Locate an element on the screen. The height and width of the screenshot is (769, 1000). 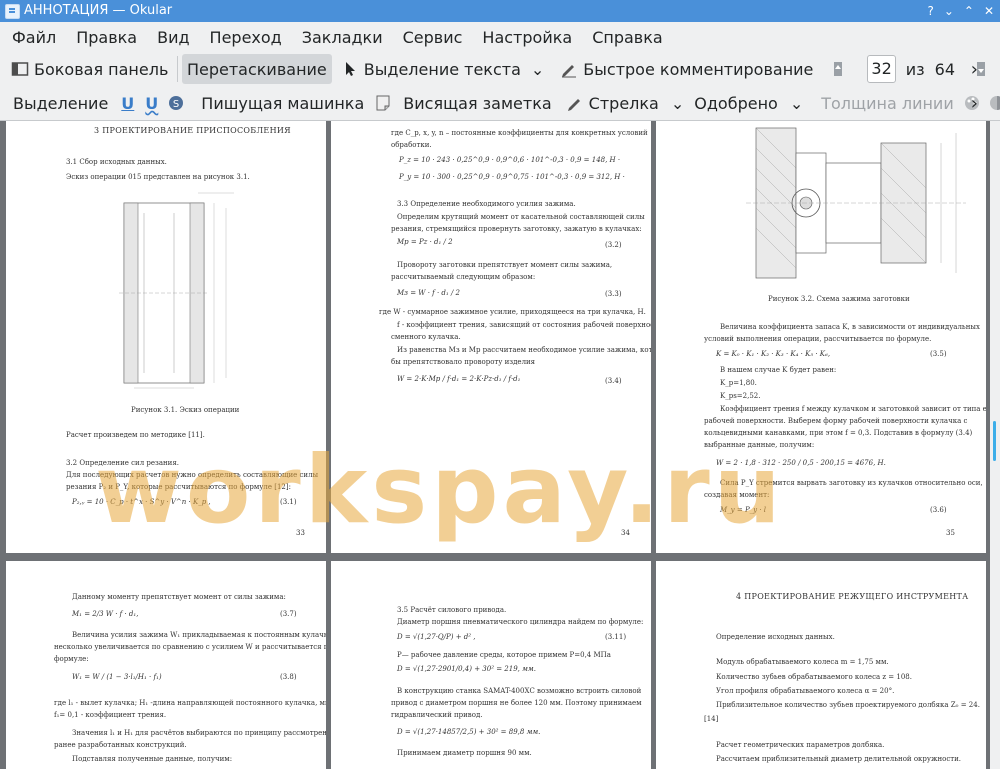
text-line: Определение исходных данных. is located at coordinates (775, 637).